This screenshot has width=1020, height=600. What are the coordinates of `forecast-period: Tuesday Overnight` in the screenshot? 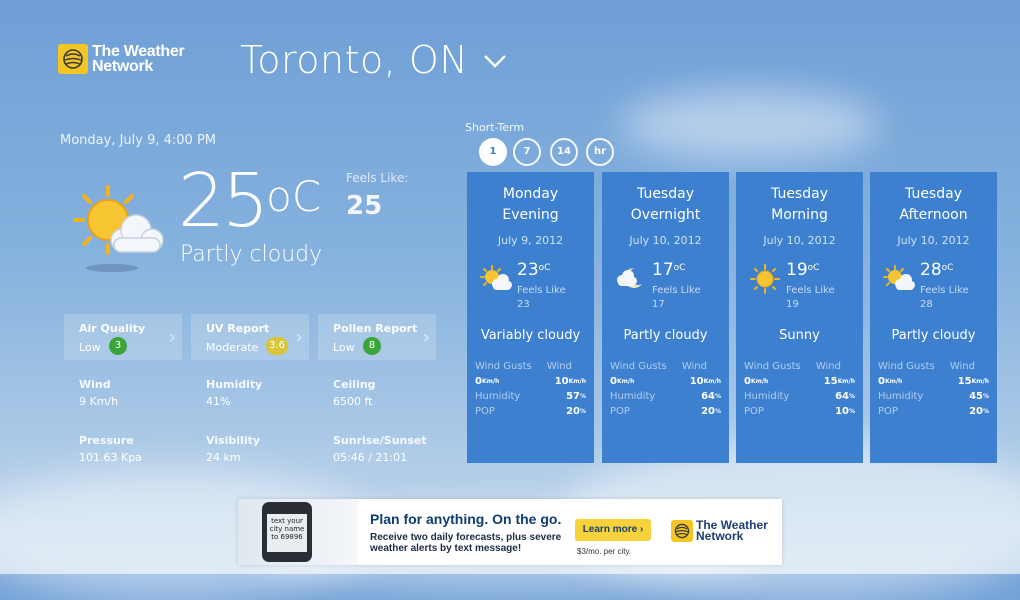 It's located at (665, 205).